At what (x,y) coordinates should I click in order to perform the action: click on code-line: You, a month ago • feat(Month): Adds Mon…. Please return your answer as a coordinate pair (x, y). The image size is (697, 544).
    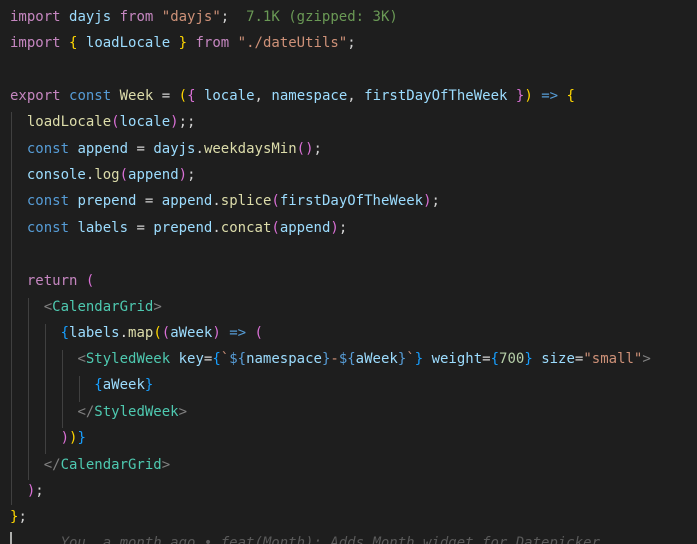
    Looking at the image, I should click on (305, 537).